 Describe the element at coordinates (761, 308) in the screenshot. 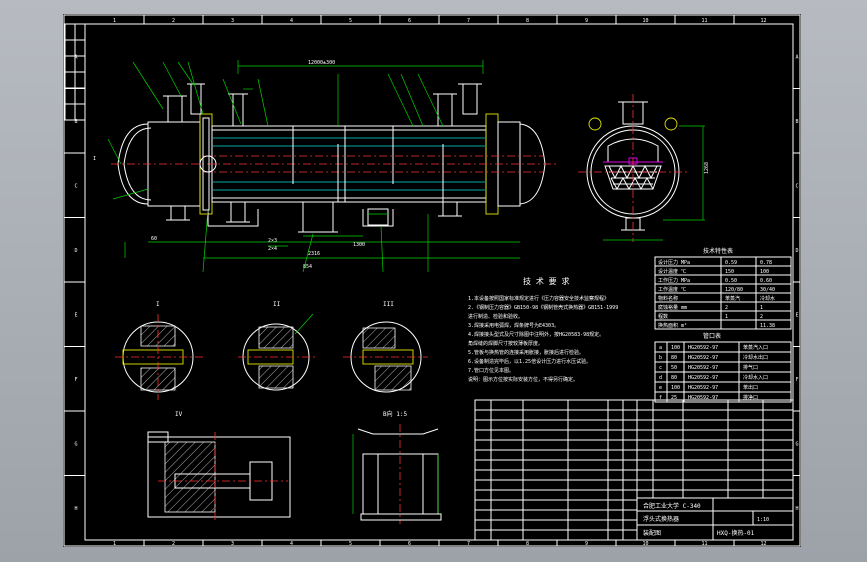

I see `spec-row-5-tube: 1` at that location.